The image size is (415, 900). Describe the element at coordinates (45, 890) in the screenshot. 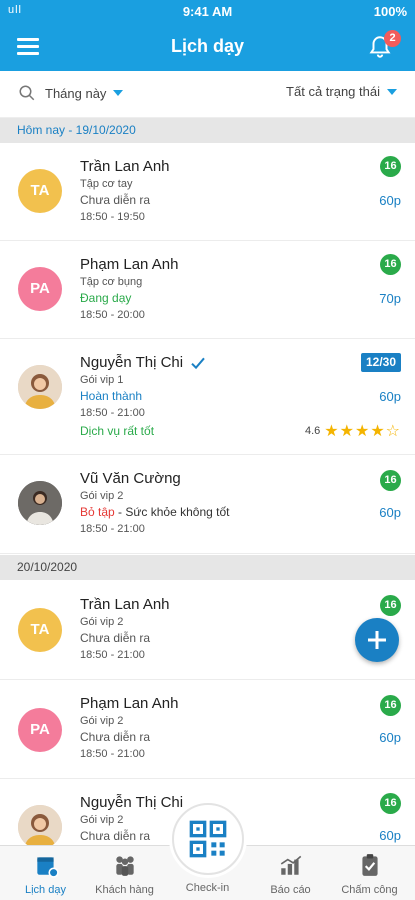

I see `tab-label: Lịch dạy` at that location.